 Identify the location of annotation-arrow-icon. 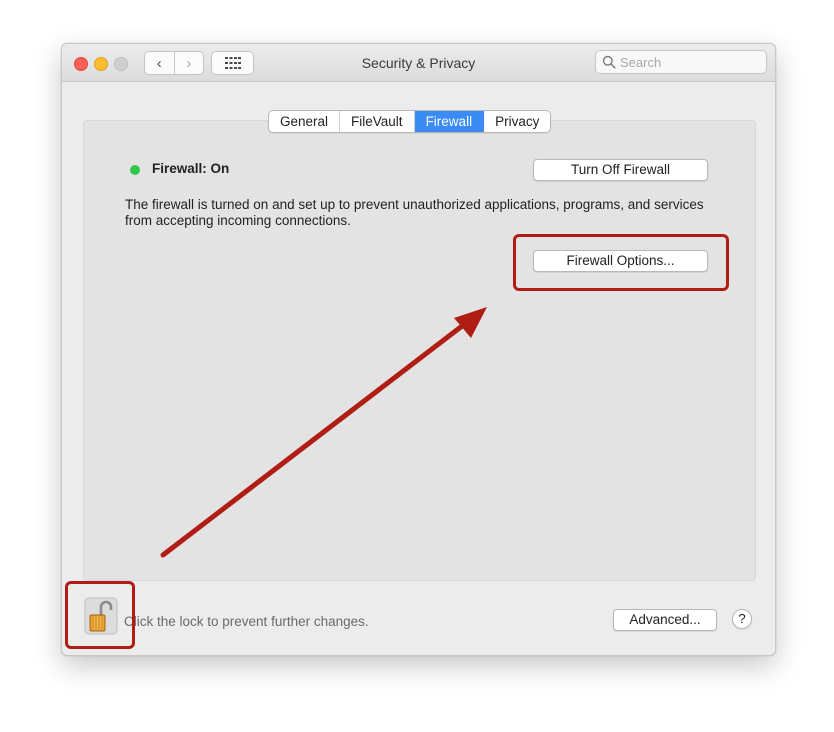
(323, 432).